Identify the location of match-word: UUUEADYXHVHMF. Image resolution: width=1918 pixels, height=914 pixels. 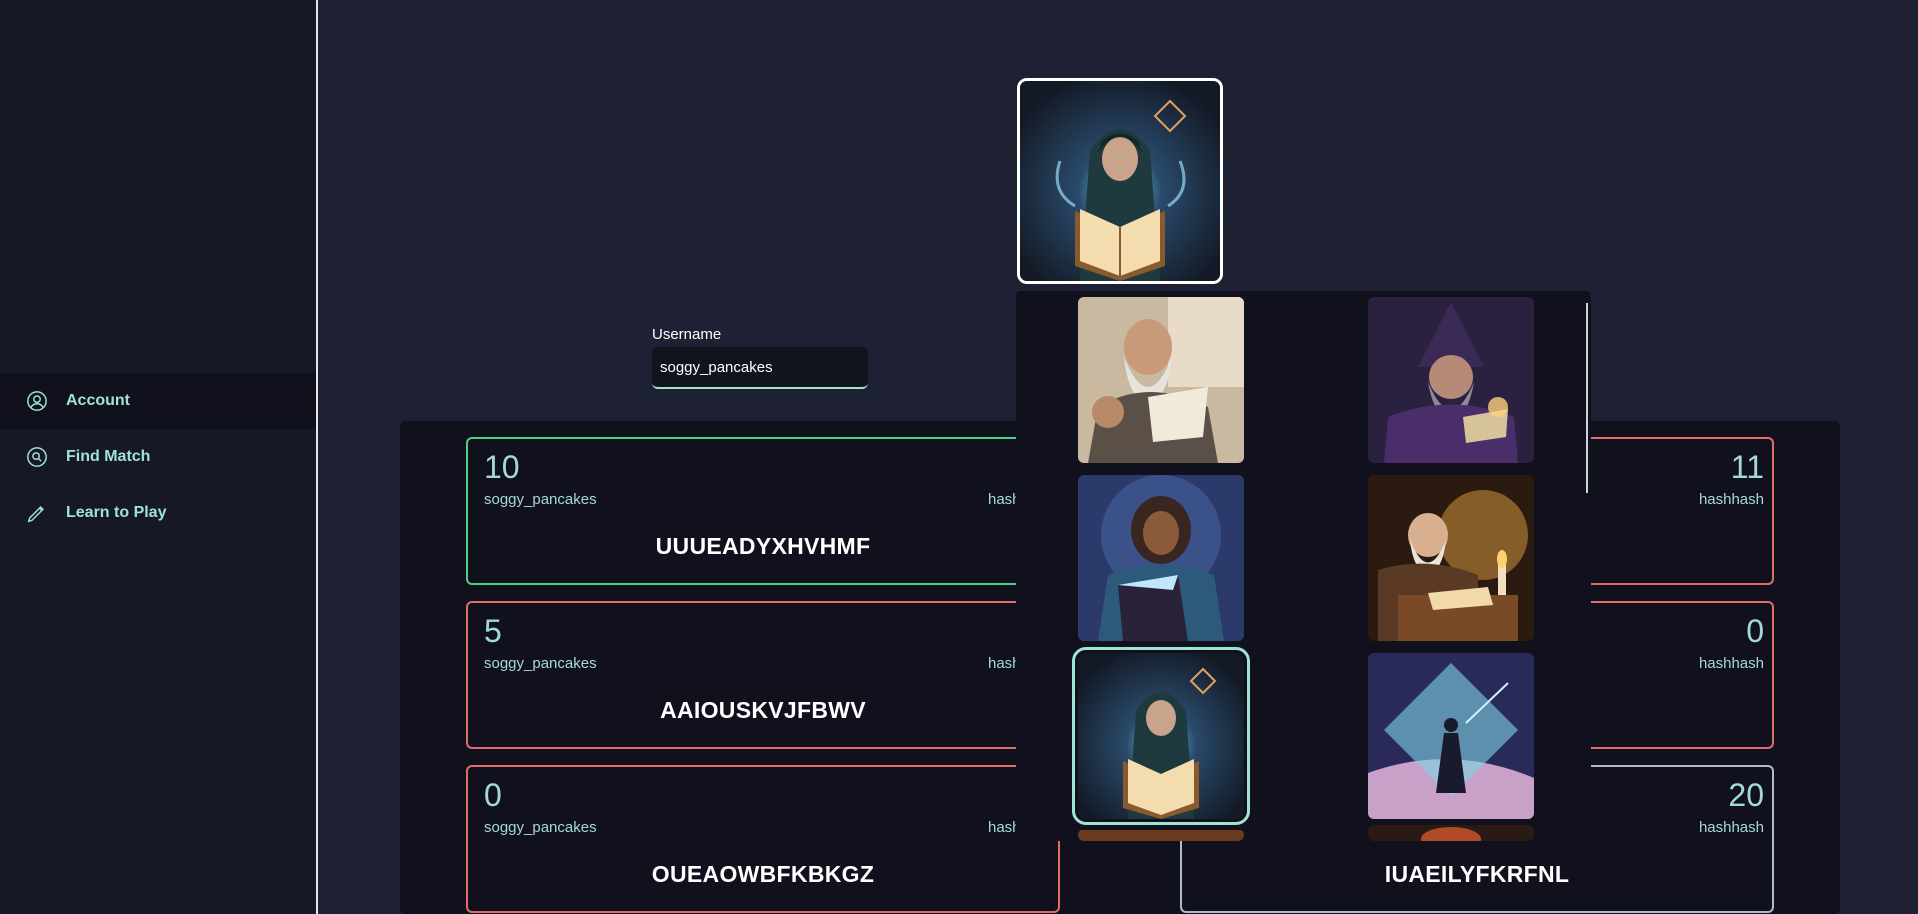
(763, 546).